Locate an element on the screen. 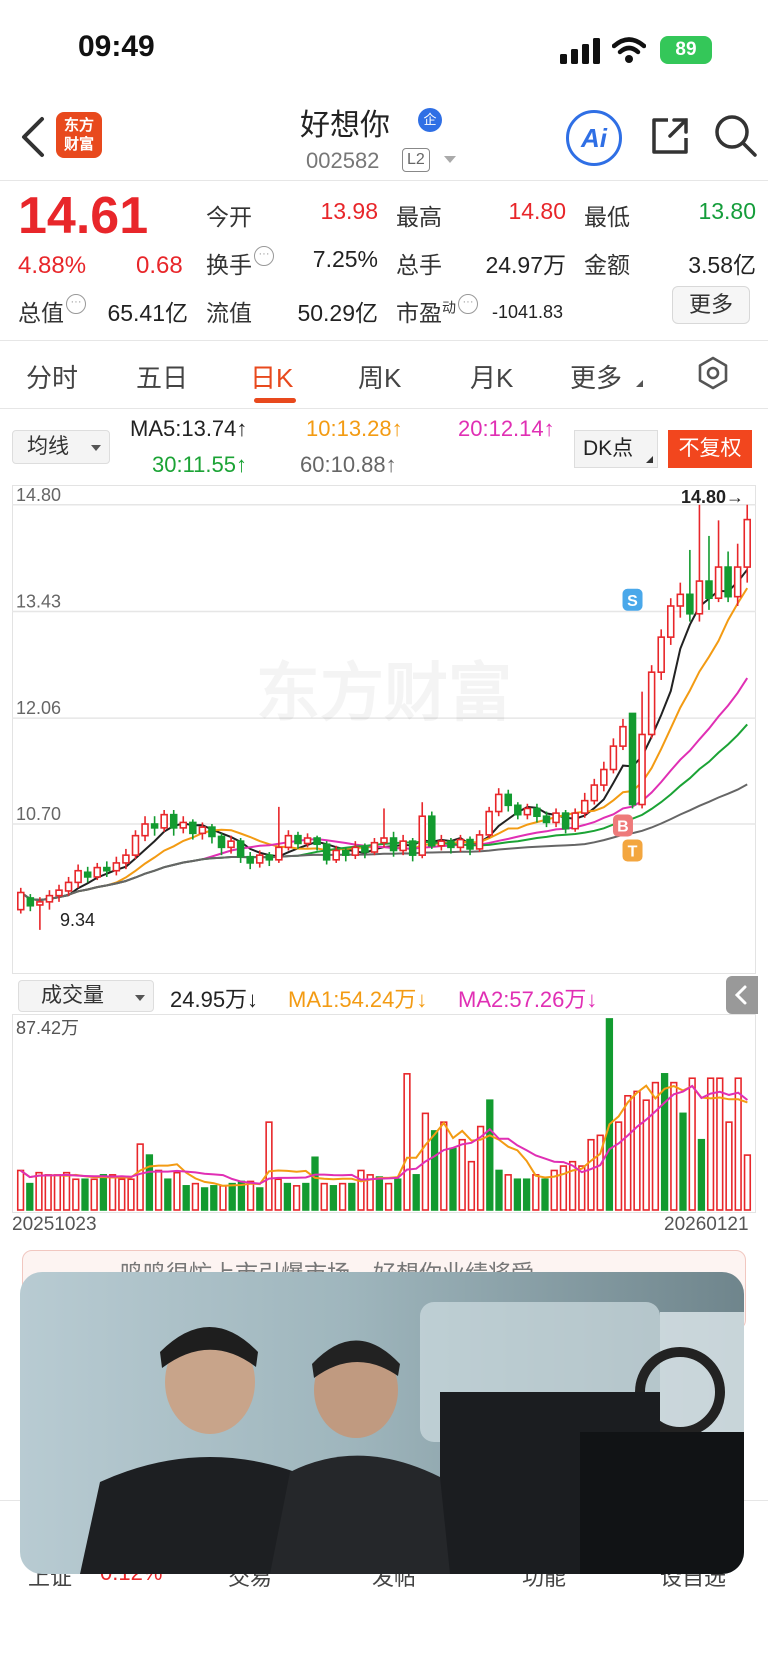  pe-value: -1041.83 is located at coordinates (528, 312).